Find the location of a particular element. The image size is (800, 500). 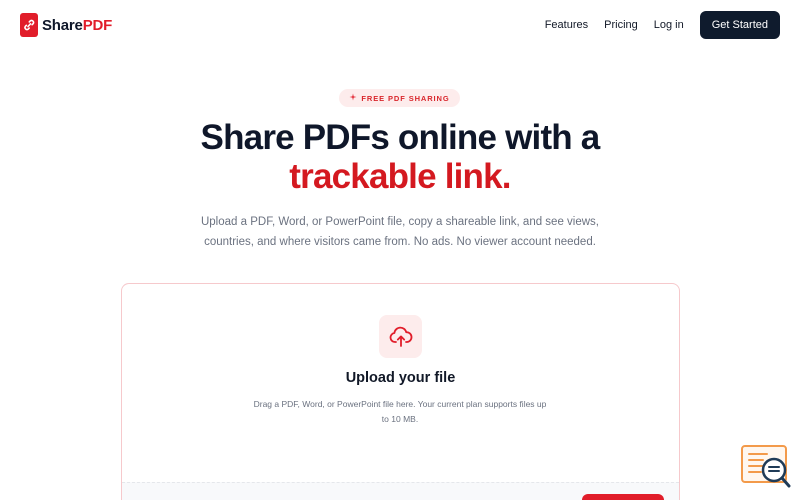

brand-logo: SharePDF is located at coordinates (66, 25).